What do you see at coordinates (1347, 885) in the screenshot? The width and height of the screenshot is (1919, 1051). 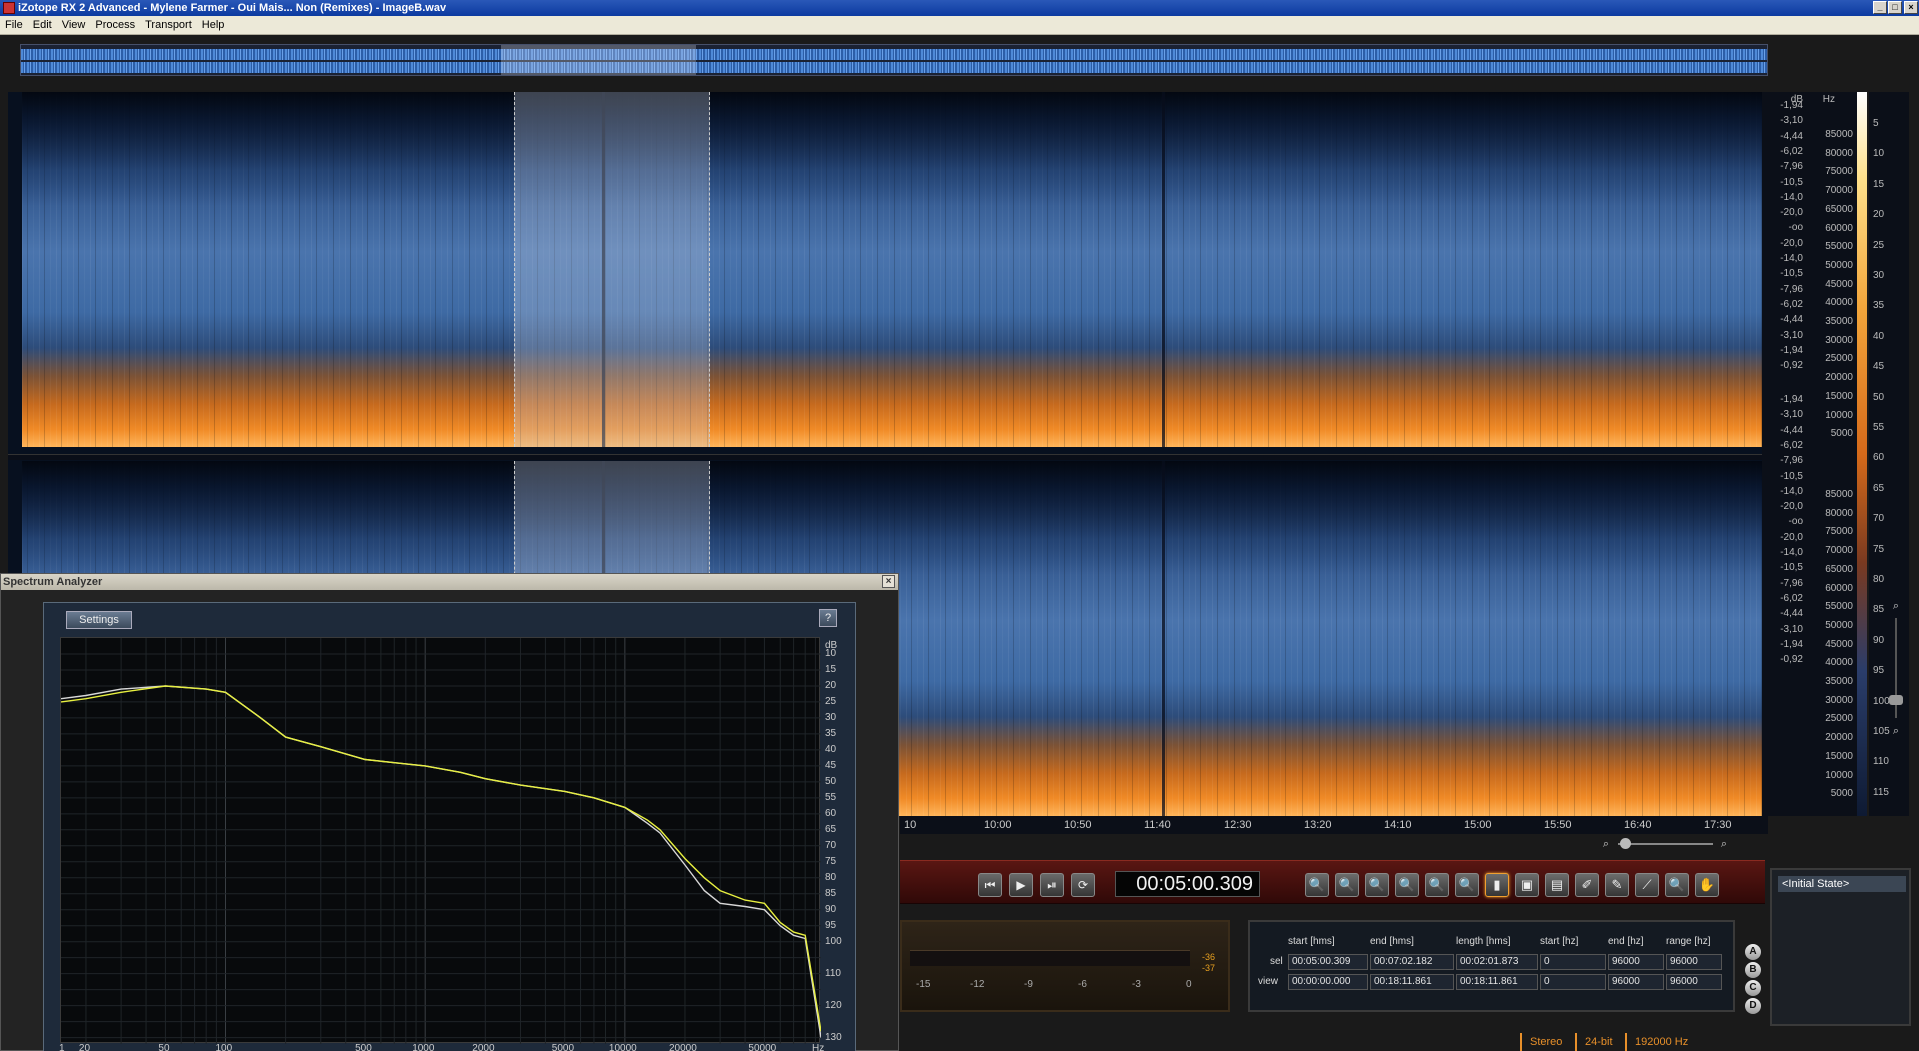 I see `zoom-out-icon: 🔍` at bounding box center [1347, 885].